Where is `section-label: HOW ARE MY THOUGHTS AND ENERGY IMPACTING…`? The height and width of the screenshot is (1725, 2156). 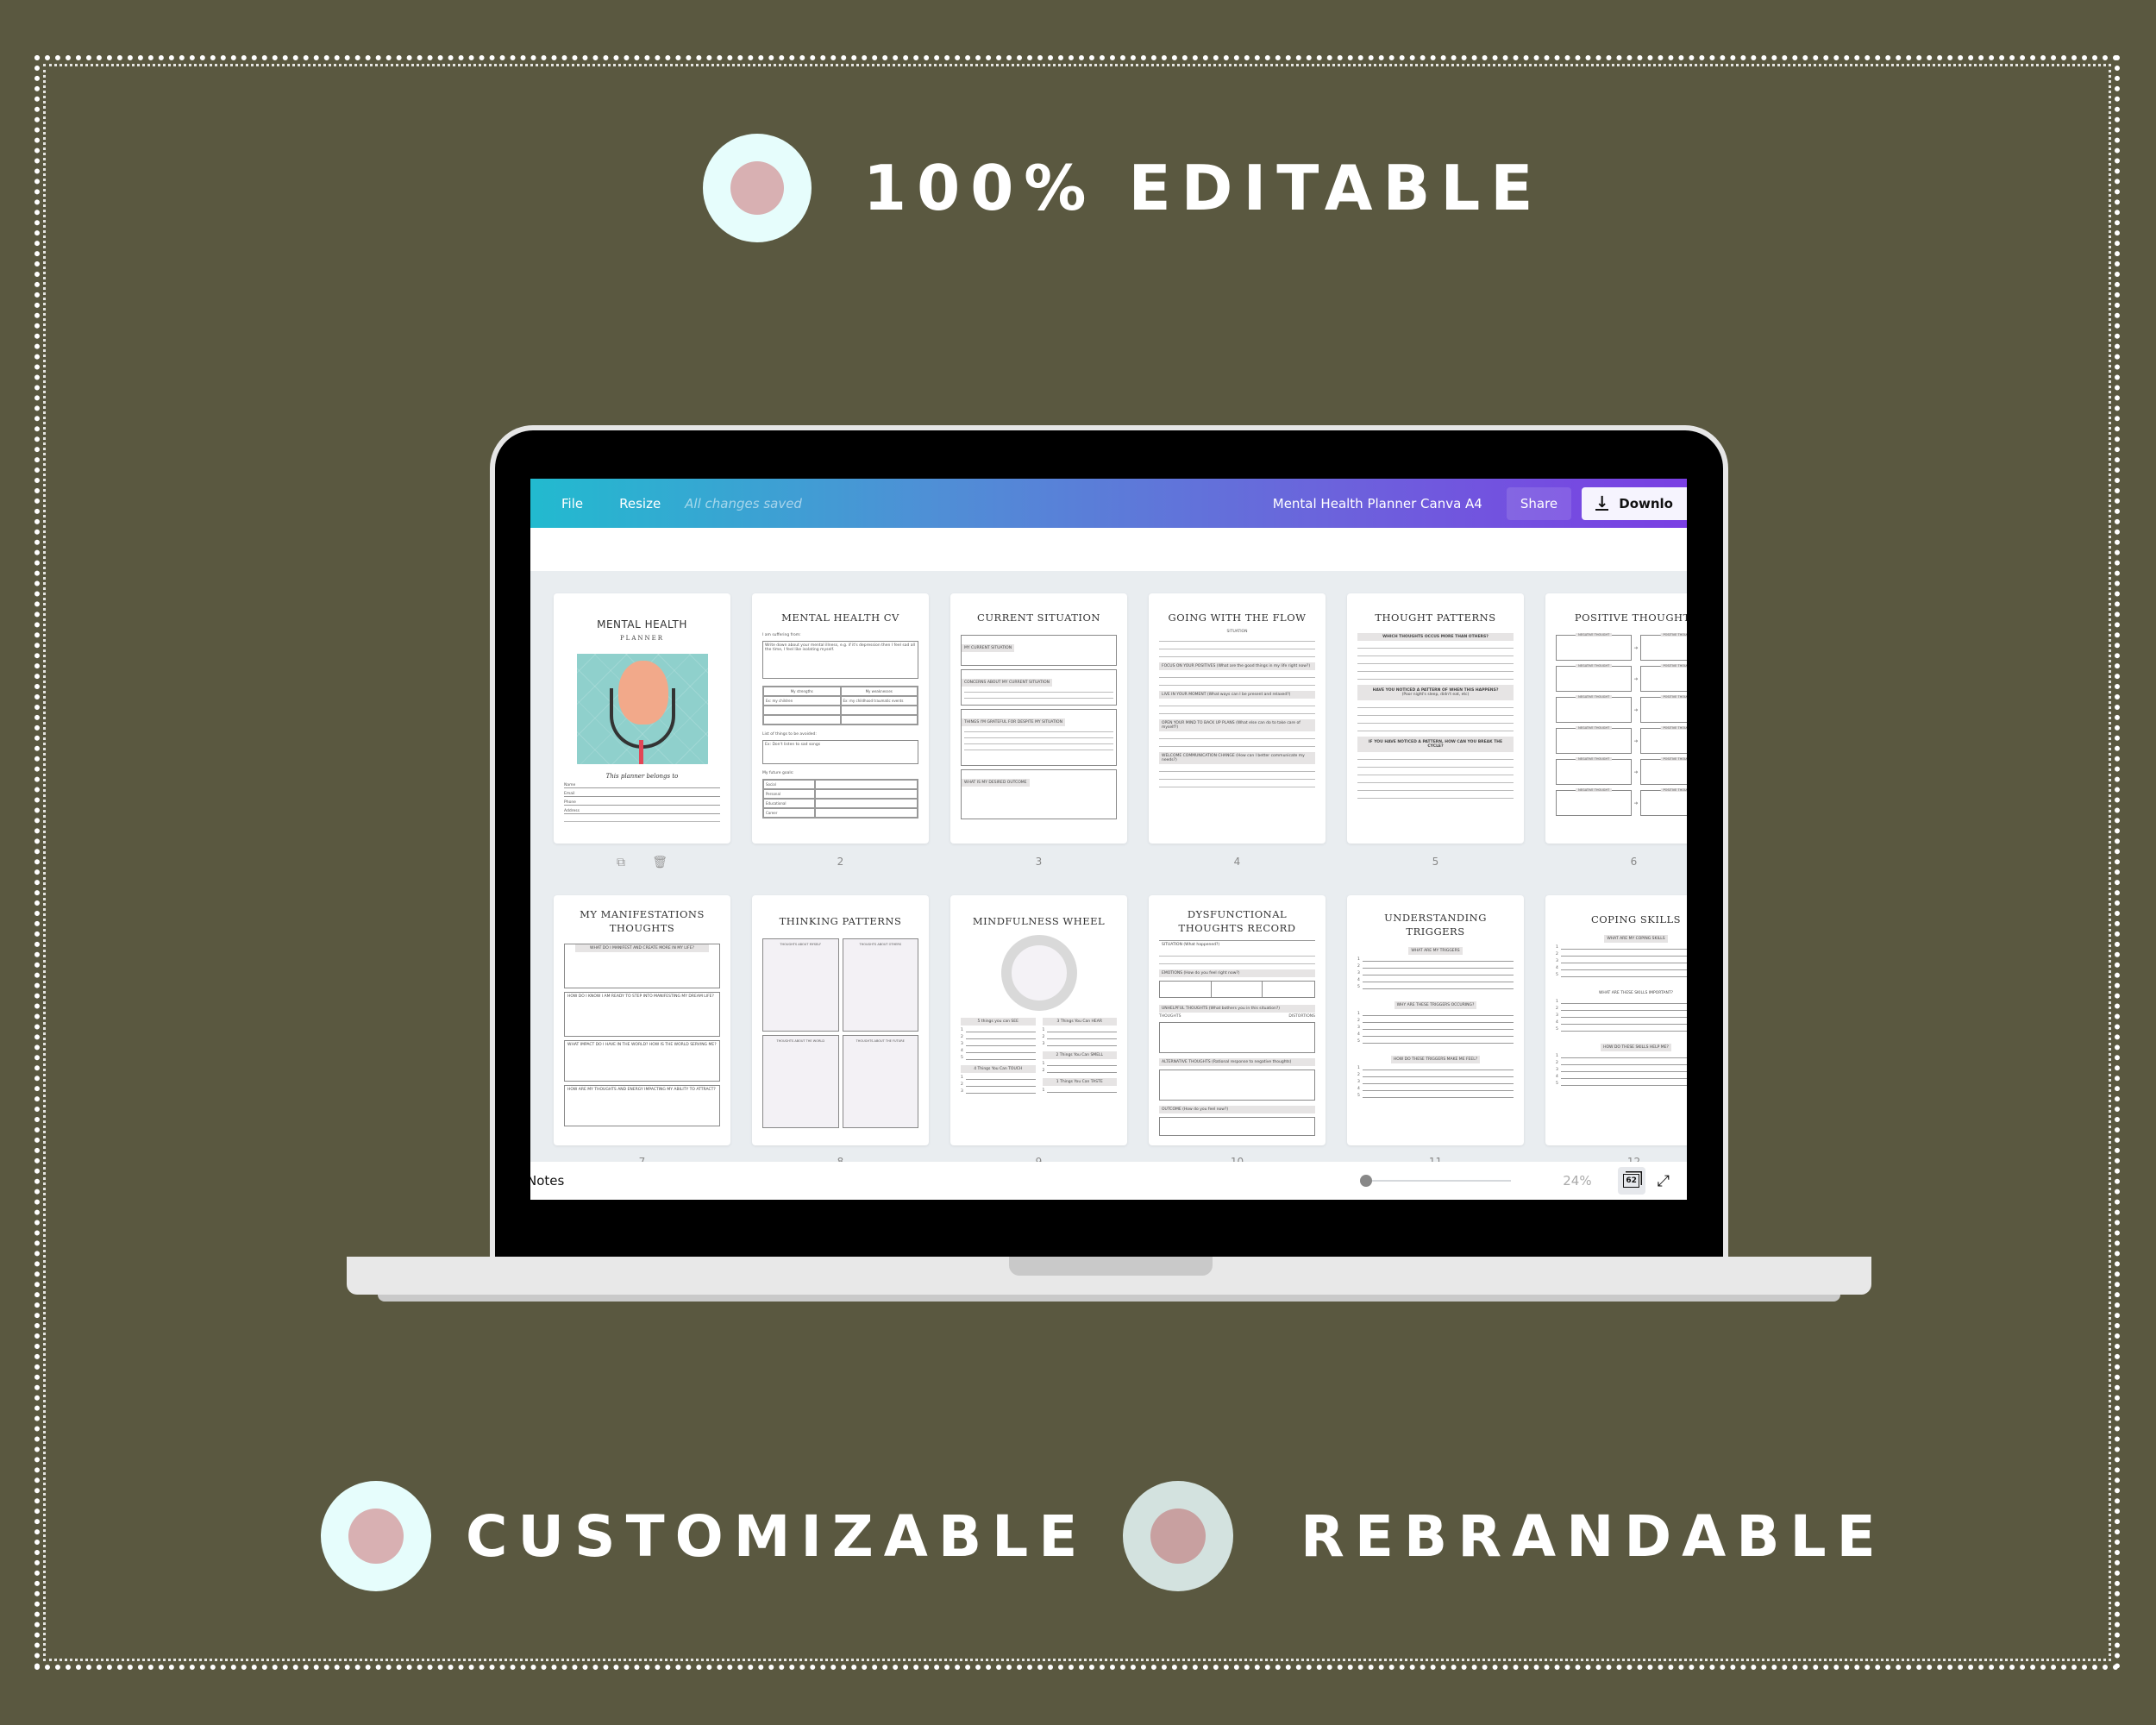 section-label: HOW ARE MY THOUGHTS AND ENERGY IMPACTING… is located at coordinates (641, 1090).